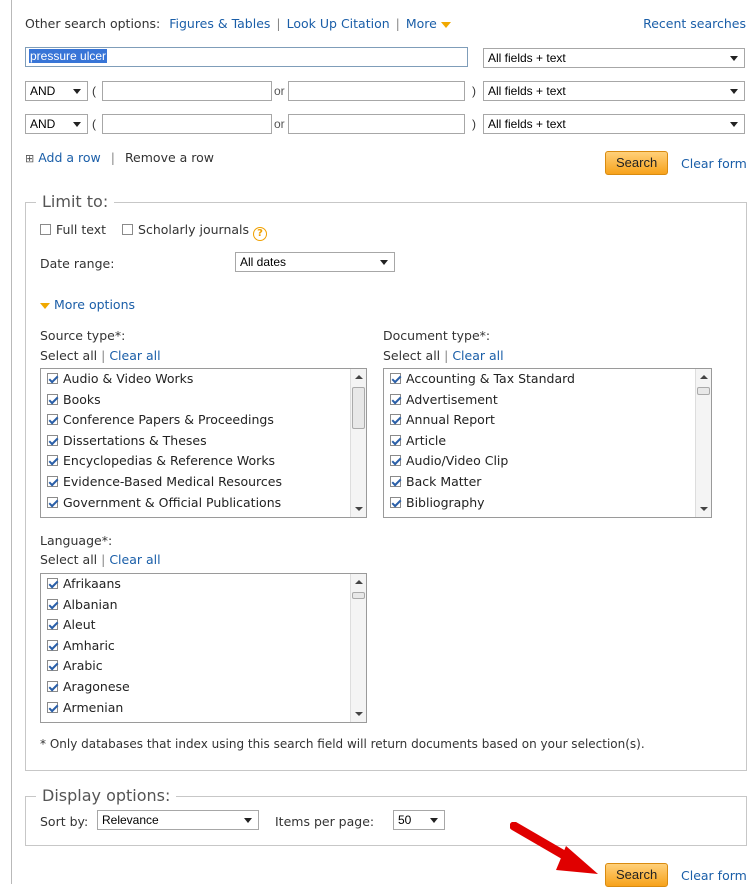 This screenshot has height=887, width=752. What do you see at coordinates (68, 355) in the screenshot?
I see `source-select-all: Select all` at bounding box center [68, 355].